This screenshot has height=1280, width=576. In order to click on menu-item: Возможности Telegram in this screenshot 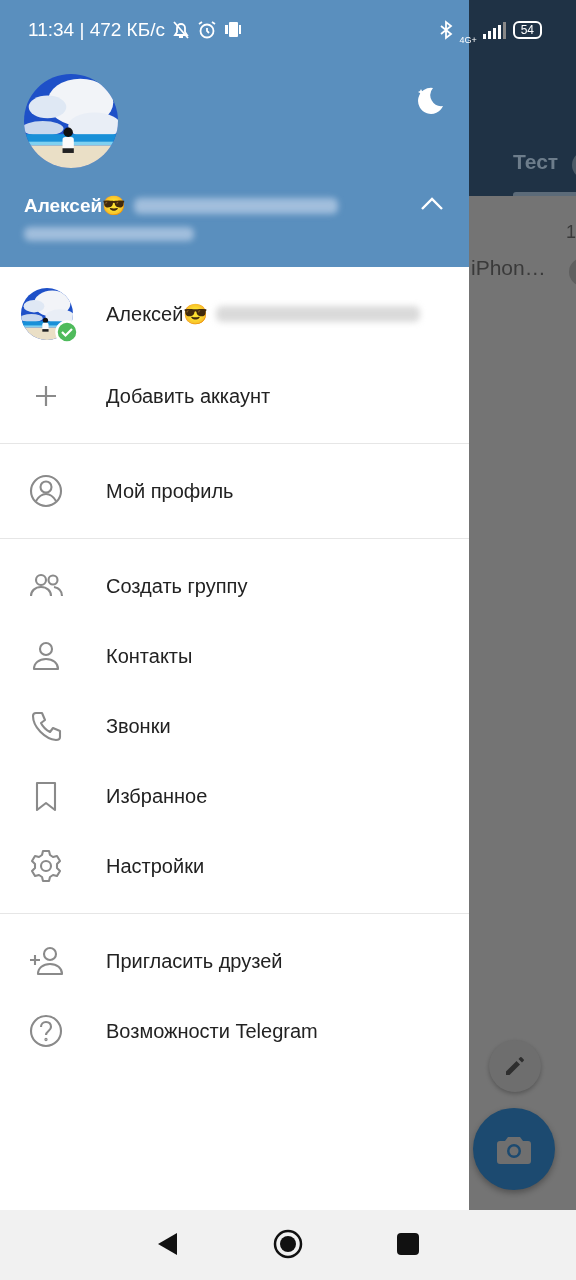, I will do `click(234, 1031)`.